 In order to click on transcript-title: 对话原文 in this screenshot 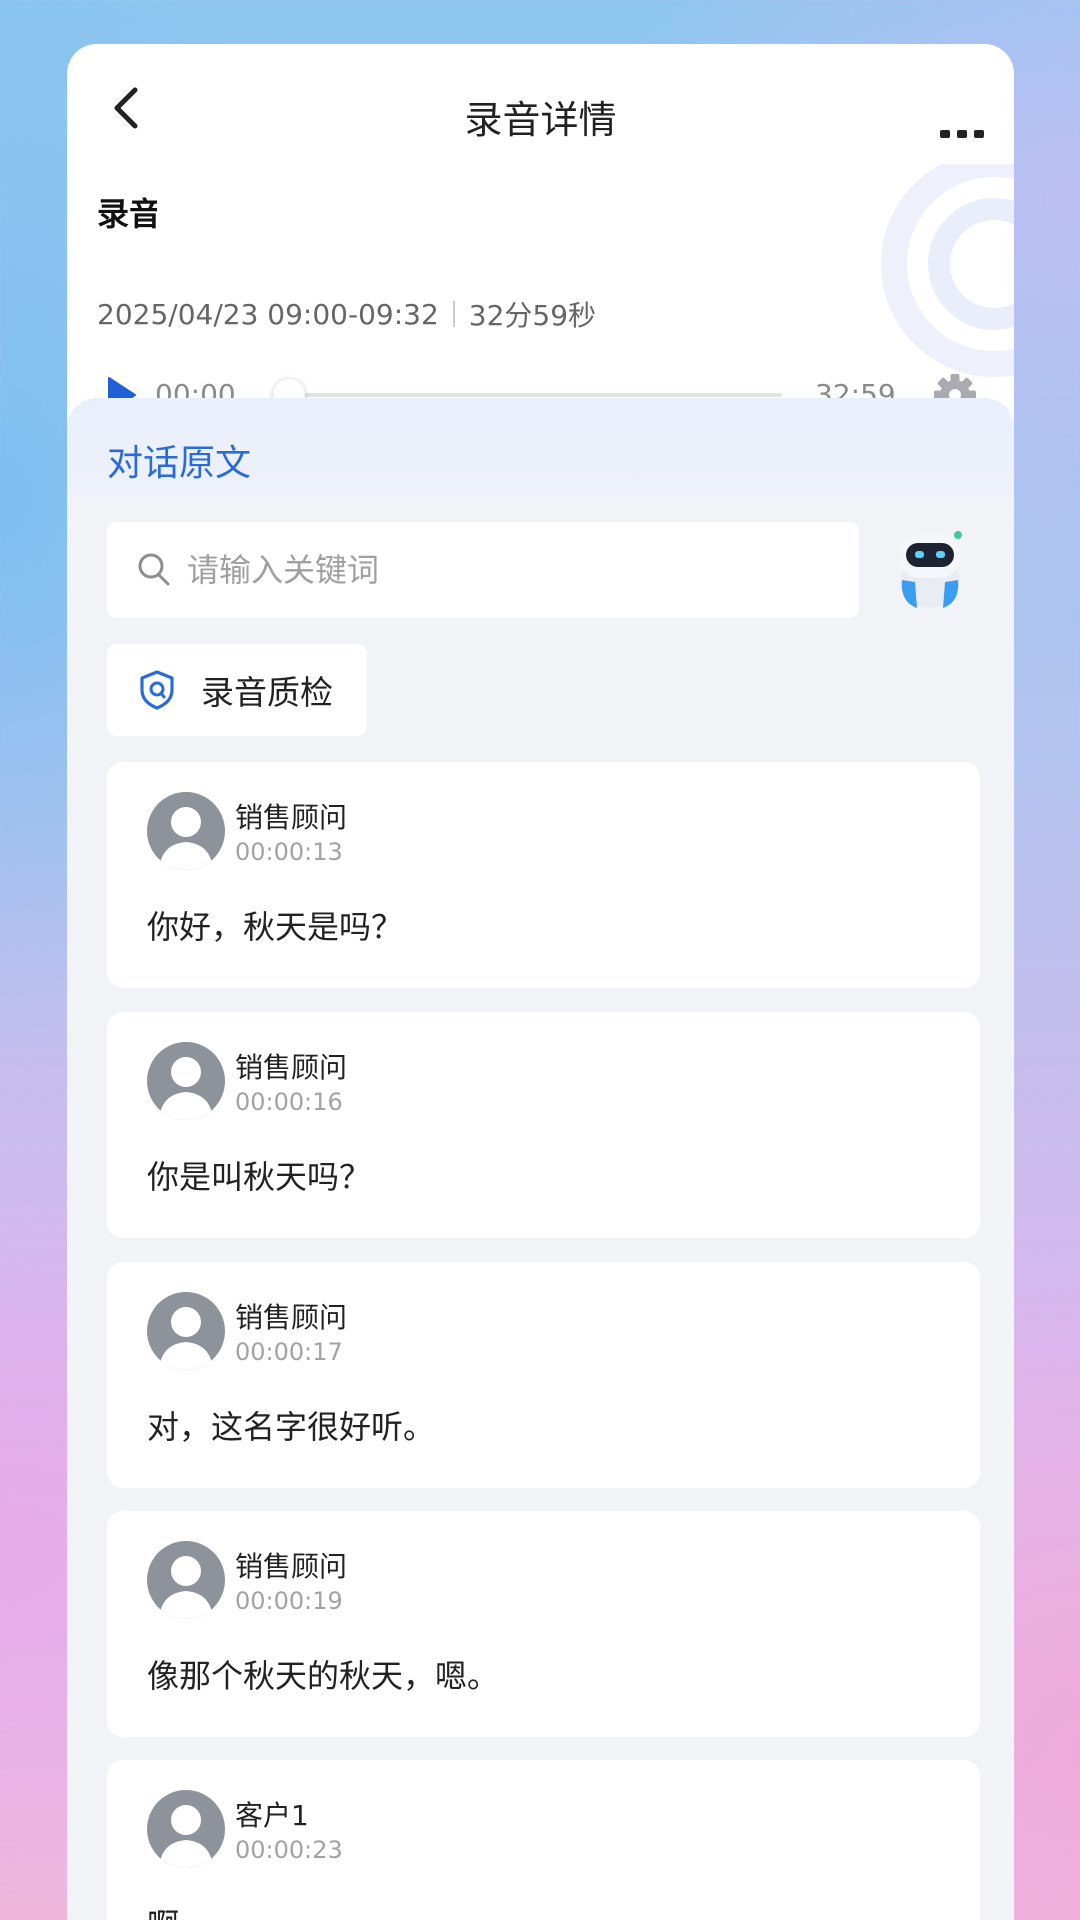, I will do `click(179, 463)`.